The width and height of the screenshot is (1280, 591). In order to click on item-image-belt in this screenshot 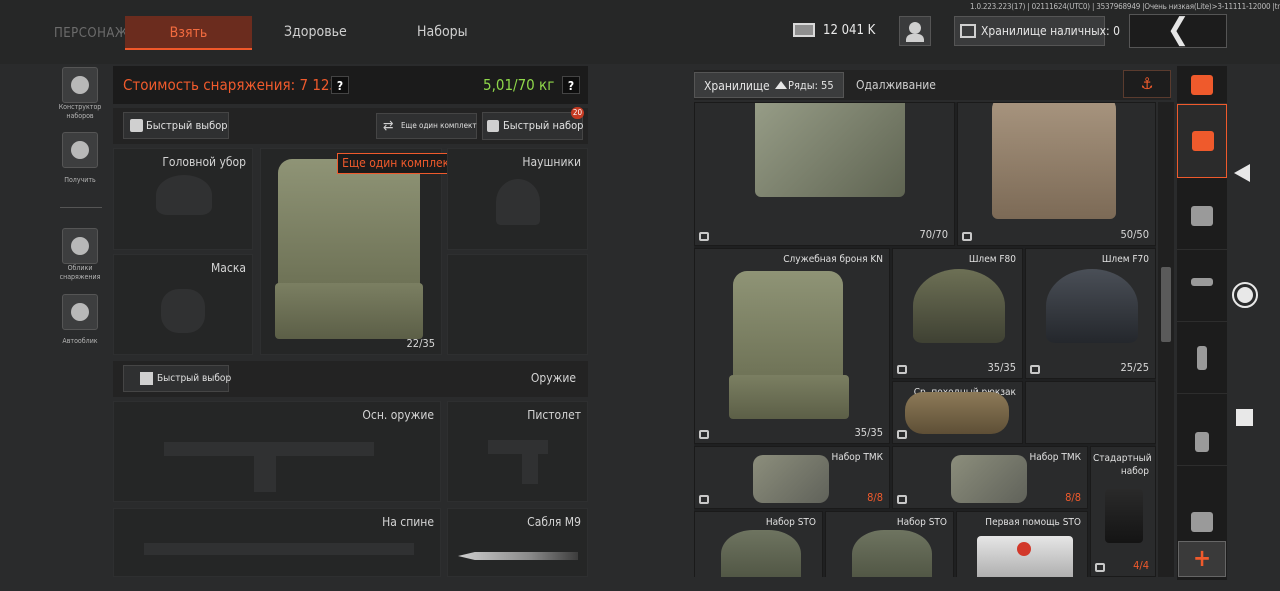, I will do `click(789, 397)`.